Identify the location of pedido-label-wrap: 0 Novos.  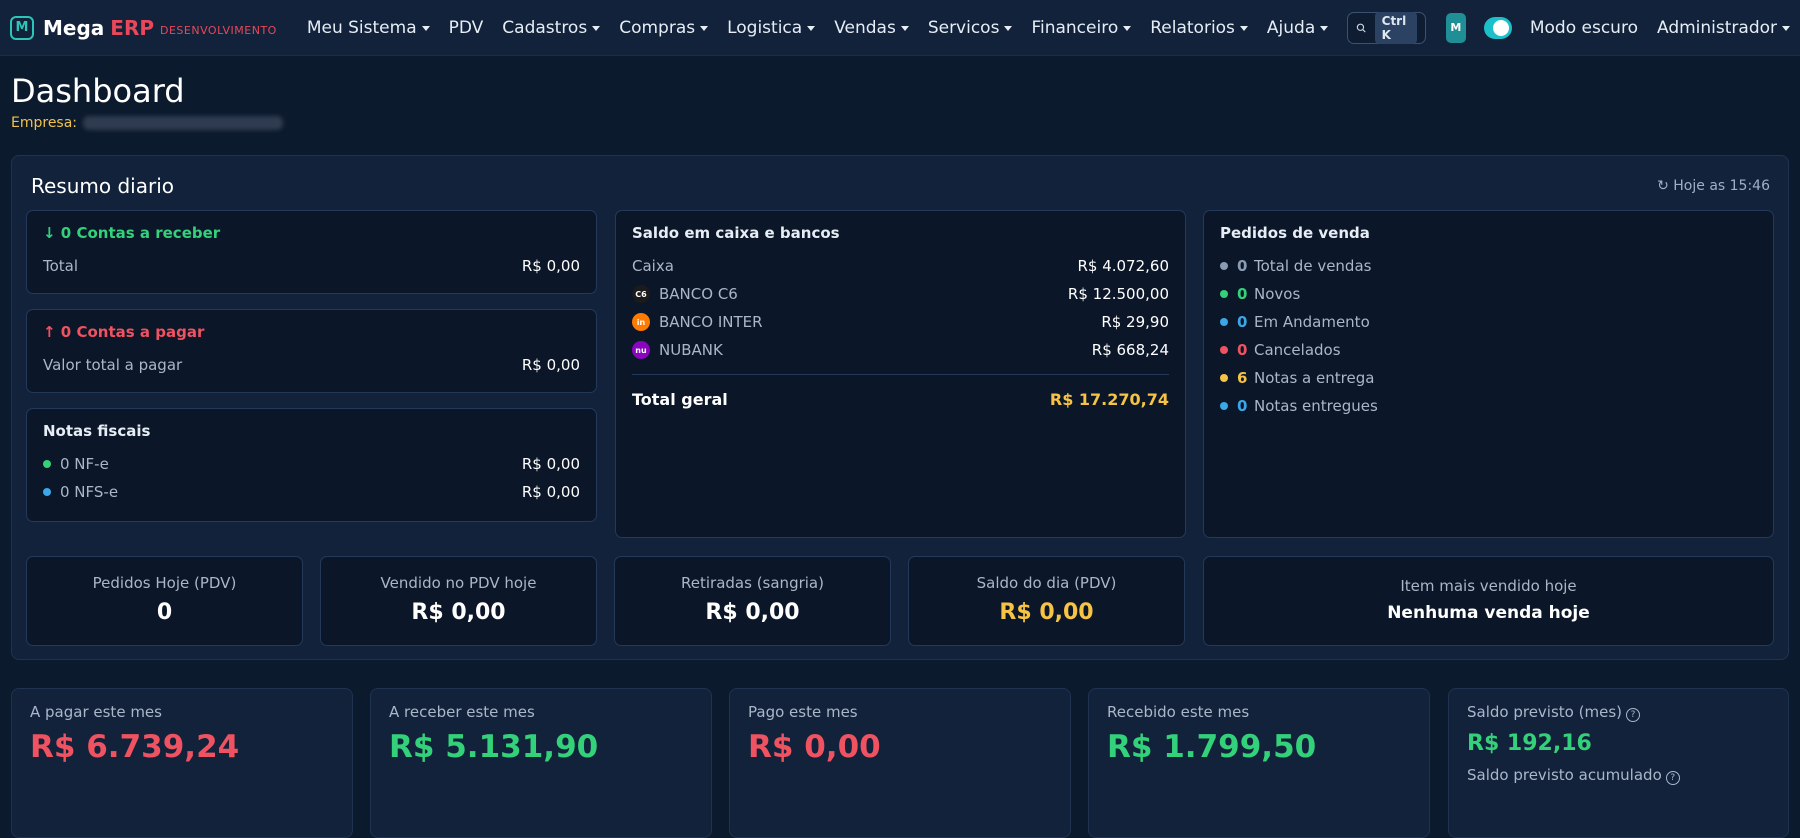
(1260, 294).